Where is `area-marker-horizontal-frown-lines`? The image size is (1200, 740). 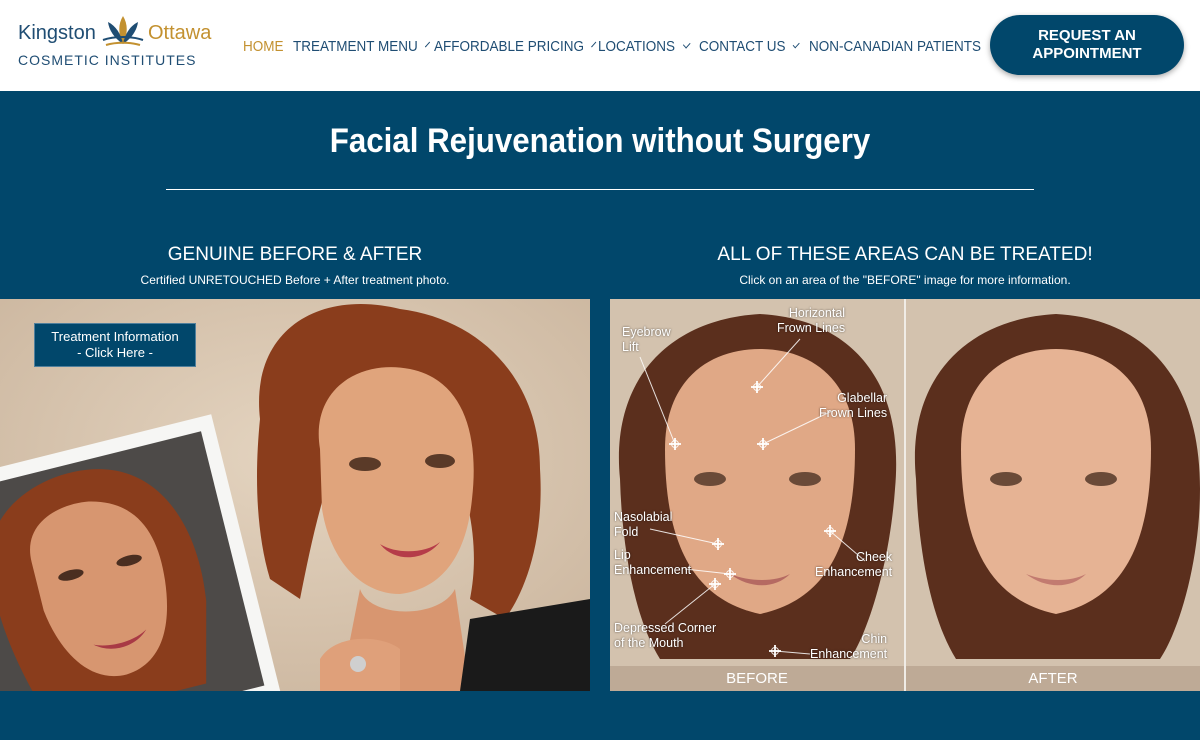 area-marker-horizontal-frown-lines is located at coordinates (757, 387).